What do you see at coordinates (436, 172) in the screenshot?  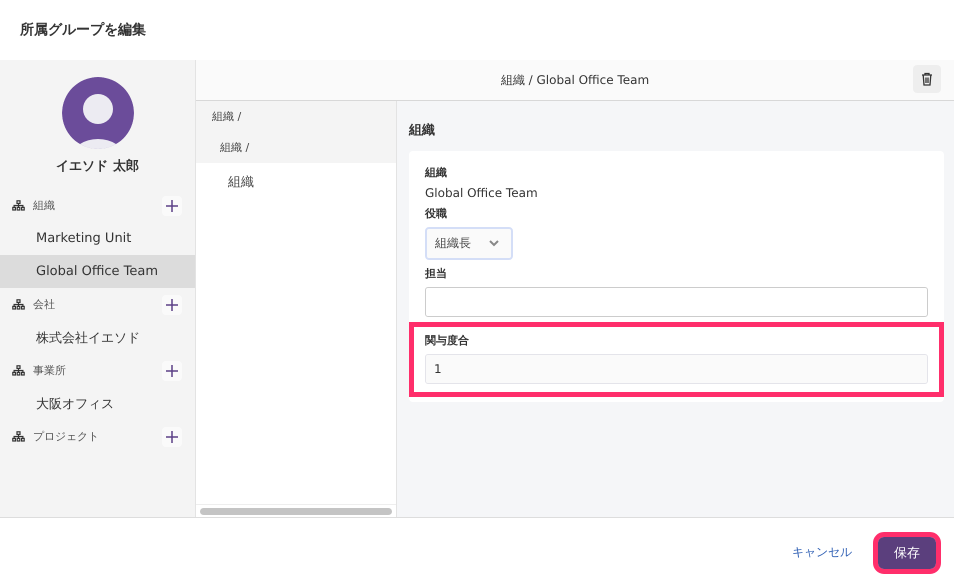 I see `field-label: 組織` at bounding box center [436, 172].